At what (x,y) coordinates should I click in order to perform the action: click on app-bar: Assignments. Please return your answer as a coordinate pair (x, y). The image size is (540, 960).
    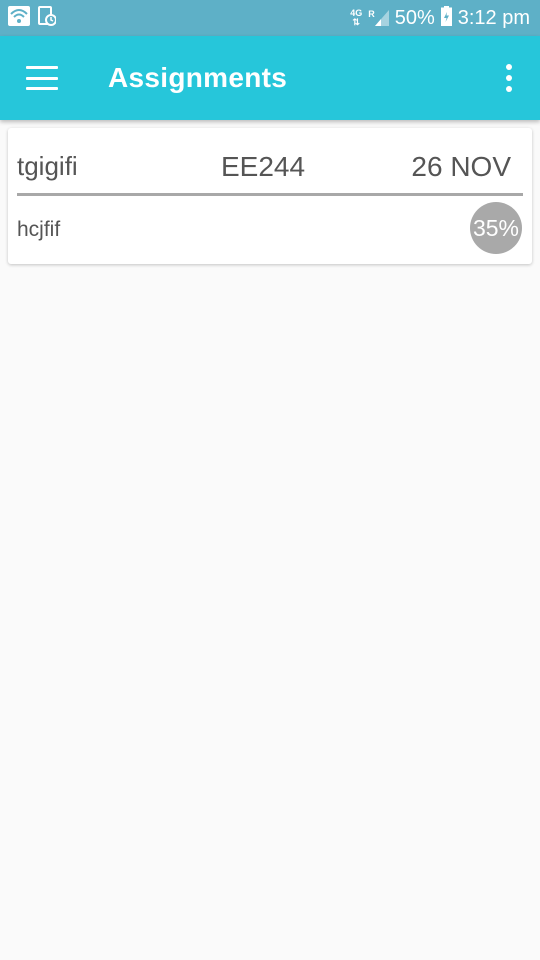
    Looking at the image, I should click on (270, 78).